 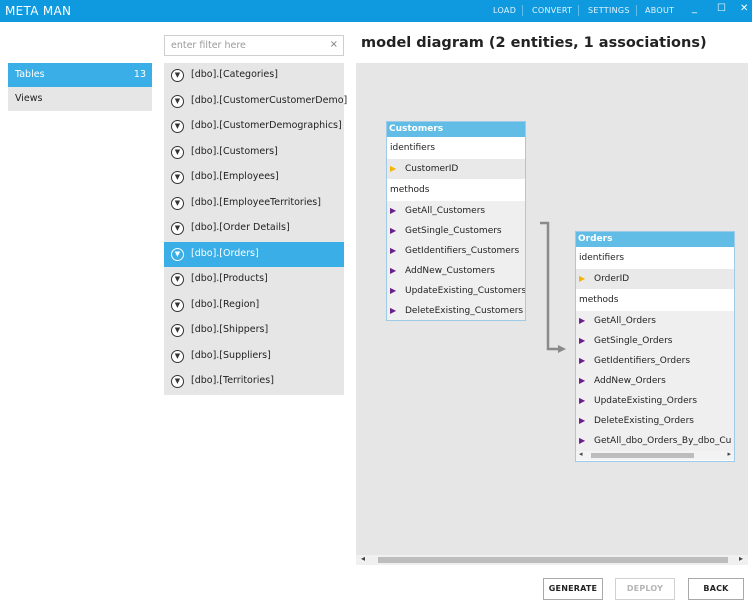 I want to click on menu-separator, so click(x=522, y=10).